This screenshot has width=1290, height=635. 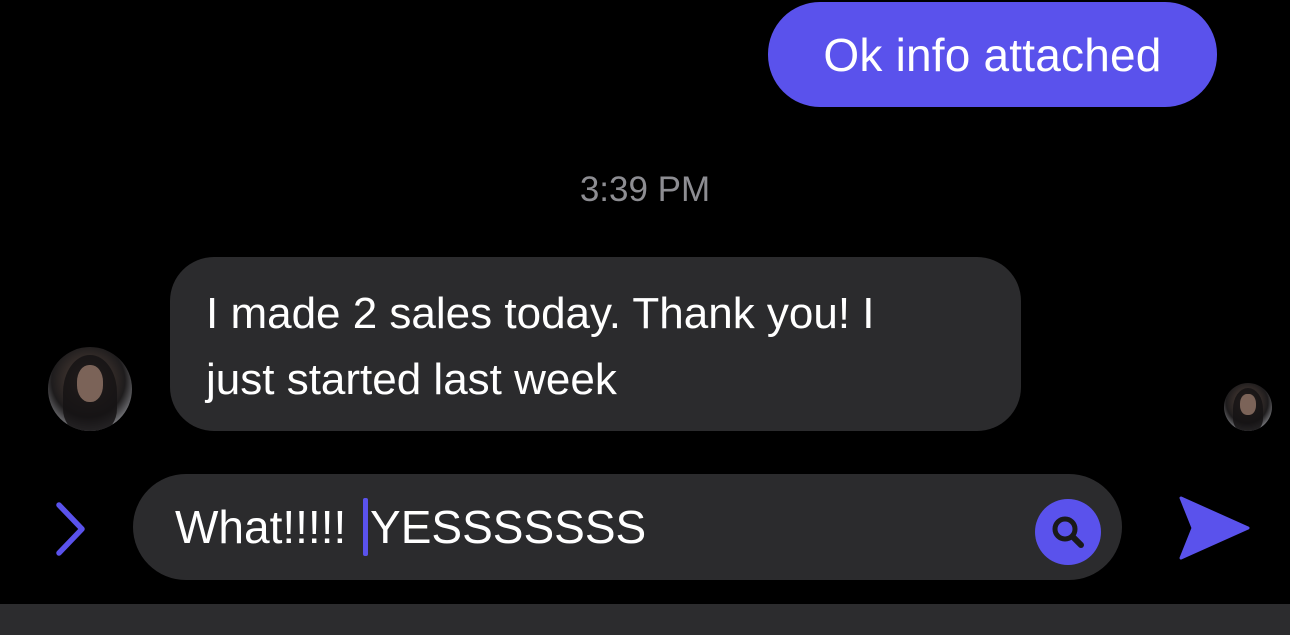 I want to click on message-input-text: What!!!!! YESSSSSSS, so click(x=410, y=527).